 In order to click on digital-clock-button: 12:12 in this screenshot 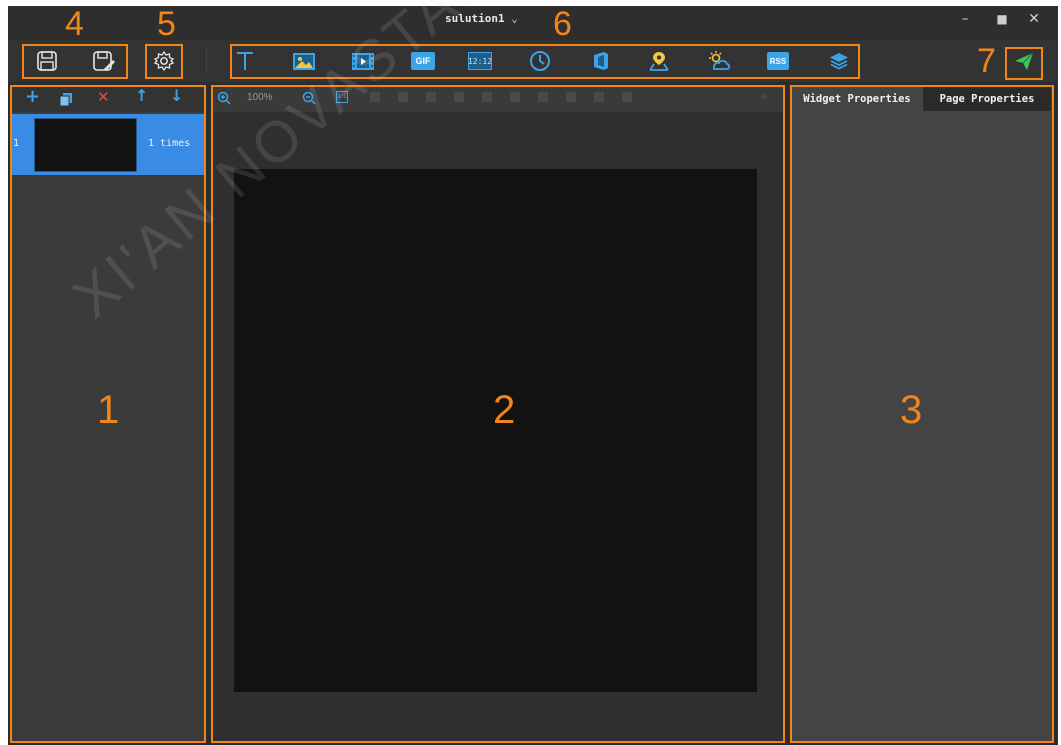, I will do `click(480, 61)`.